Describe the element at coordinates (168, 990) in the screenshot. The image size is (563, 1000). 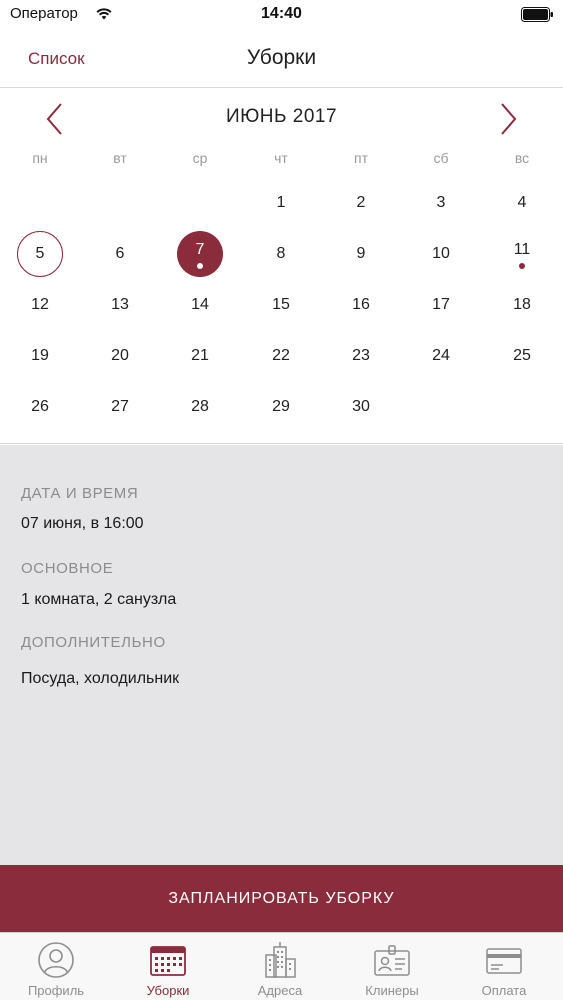
I see `tab-label: Уборки` at that location.